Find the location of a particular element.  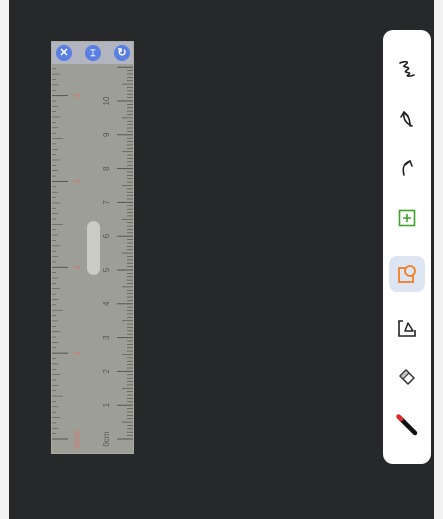

shape-tool is located at coordinates (407, 274).